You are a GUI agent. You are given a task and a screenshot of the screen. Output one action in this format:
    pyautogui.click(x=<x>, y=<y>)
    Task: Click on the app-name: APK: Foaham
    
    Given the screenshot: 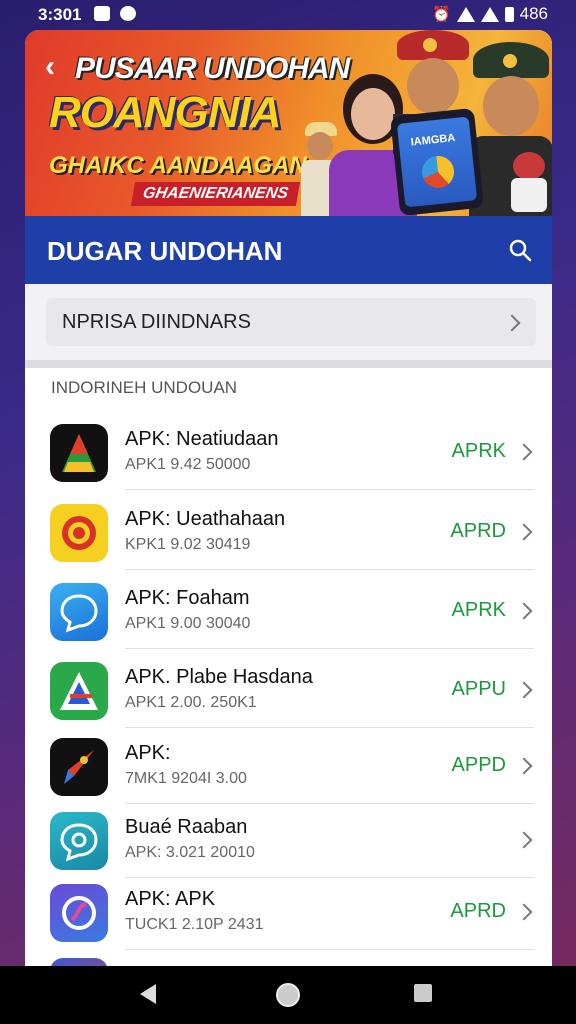 What is the action you would take?
    pyautogui.click(x=187, y=598)
    